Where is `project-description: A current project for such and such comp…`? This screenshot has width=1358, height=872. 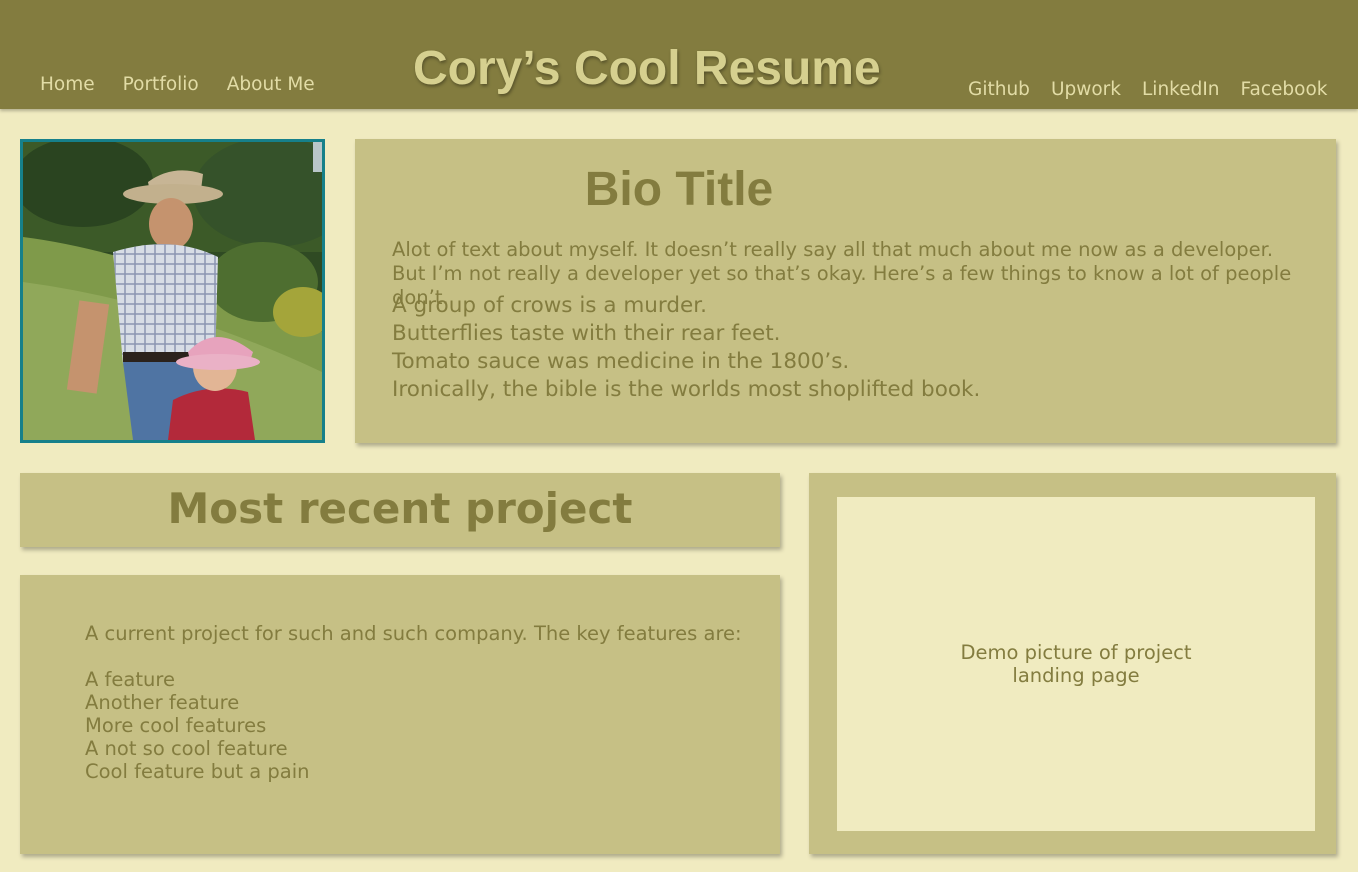
project-description: A current project for such and such comp… is located at coordinates (413, 633).